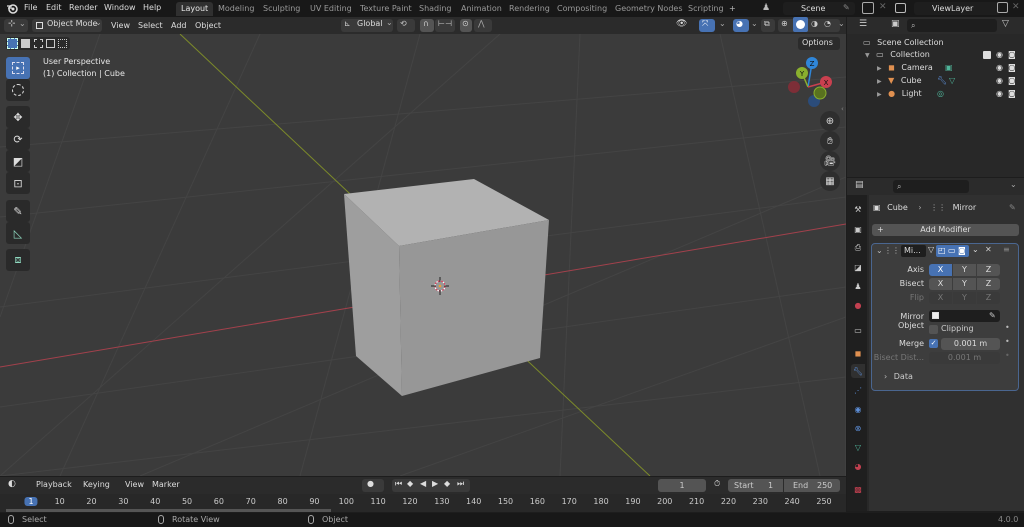  I want to click on render-toggle-icon: ◙, so click(962, 251).